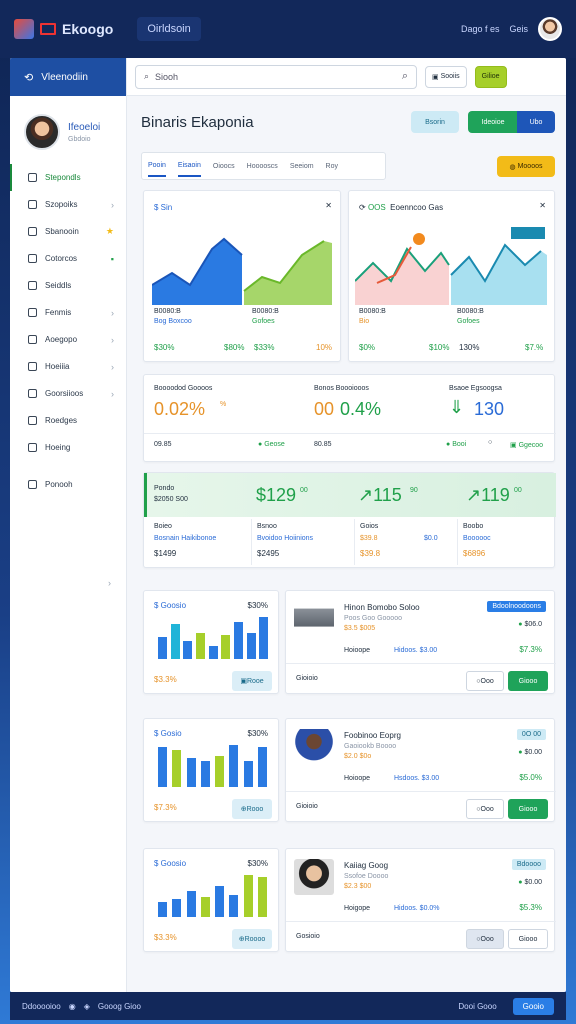  What do you see at coordinates (163, 207) in the screenshot?
I see `chart-left-title: $ Sin` at bounding box center [163, 207].